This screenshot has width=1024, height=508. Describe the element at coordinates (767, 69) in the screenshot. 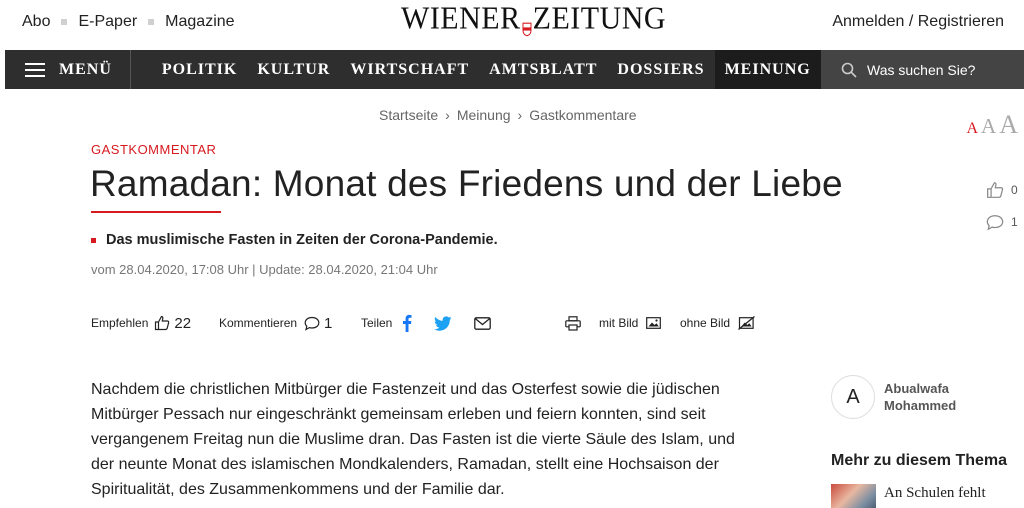

I see `nav-item-meinung: MEINUNG` at that location.